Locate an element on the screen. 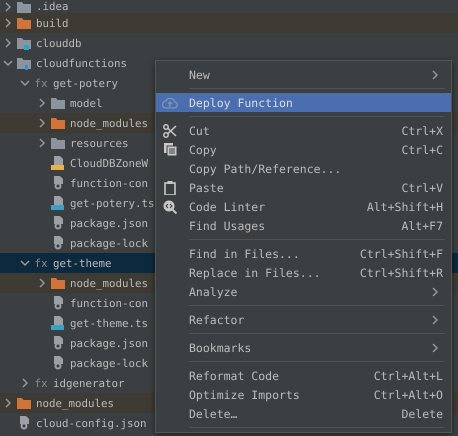  menu-item: Analyze is located at coordinates (303, 291).